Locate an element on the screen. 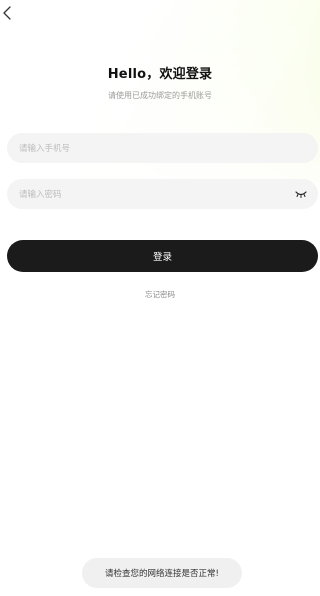 Image resolution: width=320 pixels, height=596 pixels. forgot-password-link: 忘记密码 is located at coordinates (160, 294).